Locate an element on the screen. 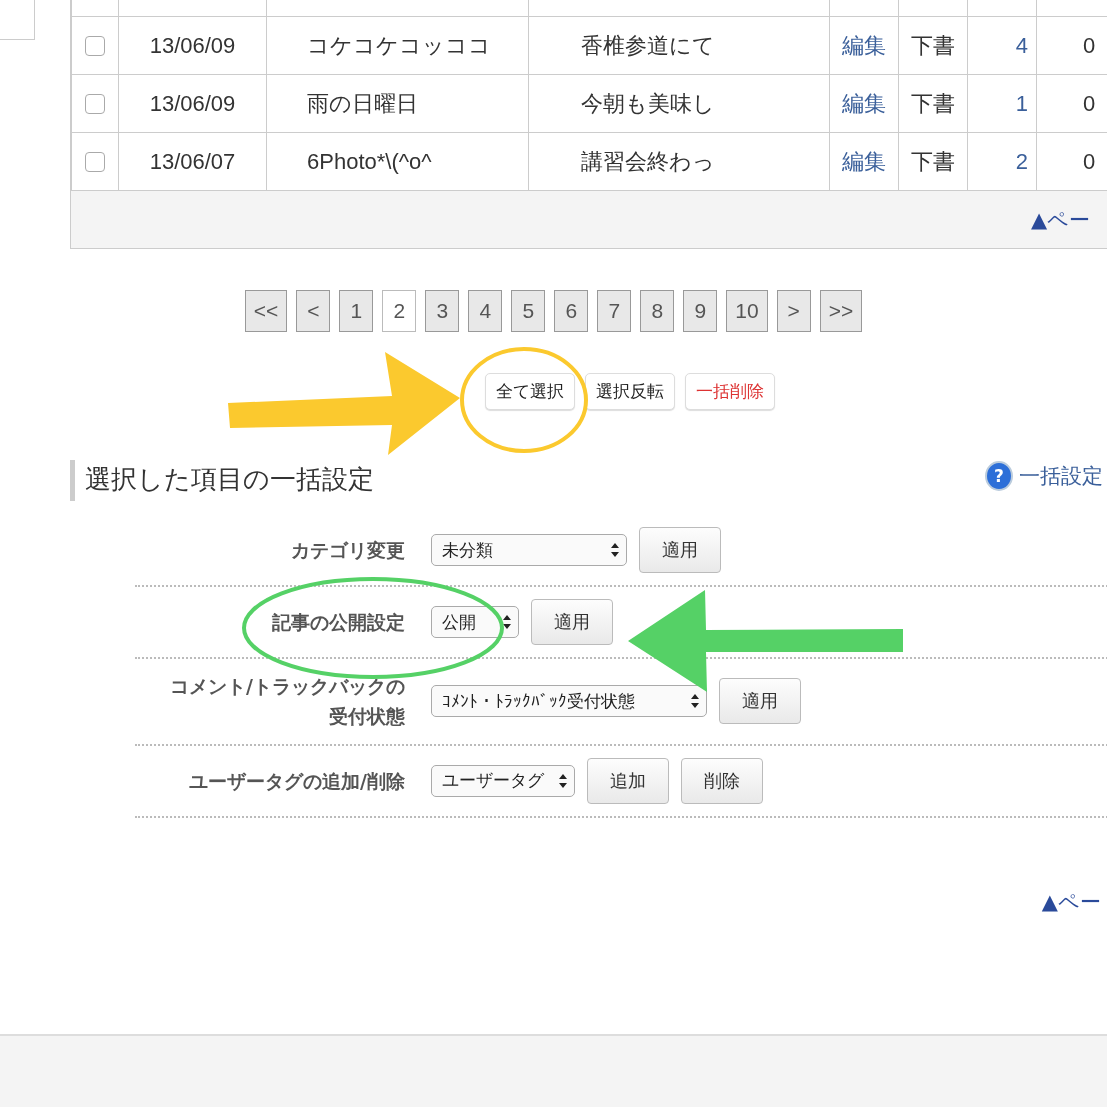 The width and height of the screenshot is (1107, 1107). page-button: 9 is located at coordinates (700, 311).